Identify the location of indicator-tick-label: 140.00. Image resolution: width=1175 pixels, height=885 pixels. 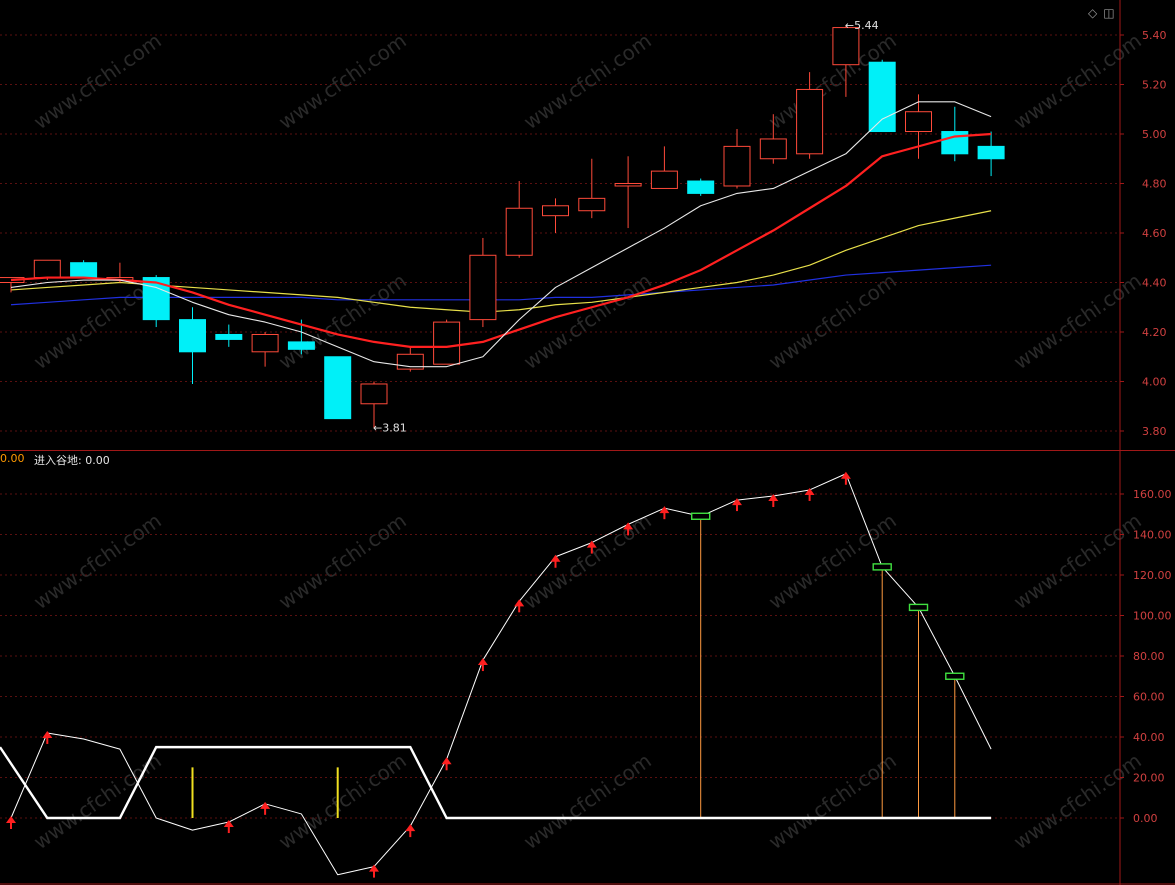
(1152, 535).